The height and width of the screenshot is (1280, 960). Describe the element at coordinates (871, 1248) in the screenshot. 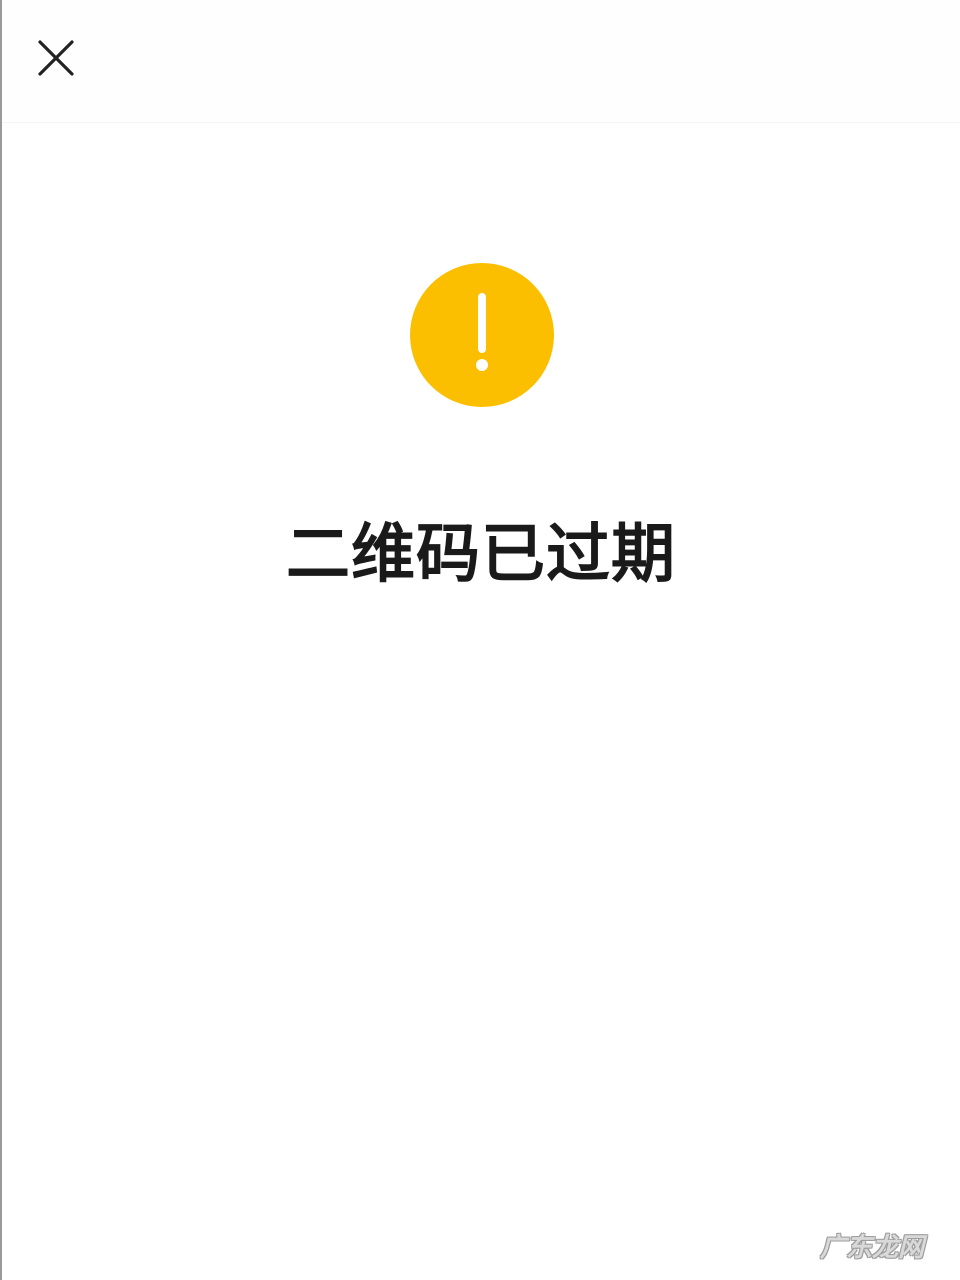

I see `watermark: 广东龙网` at that location.